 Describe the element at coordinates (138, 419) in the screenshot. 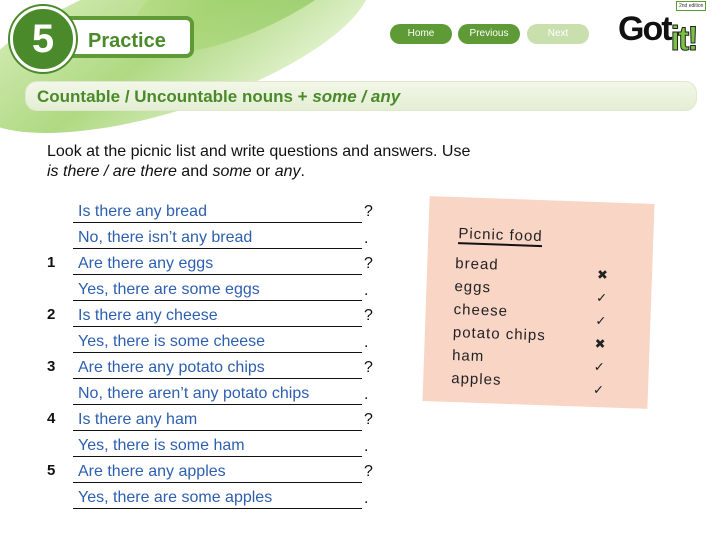

I see `question-answer: Is there any ham` at that location.